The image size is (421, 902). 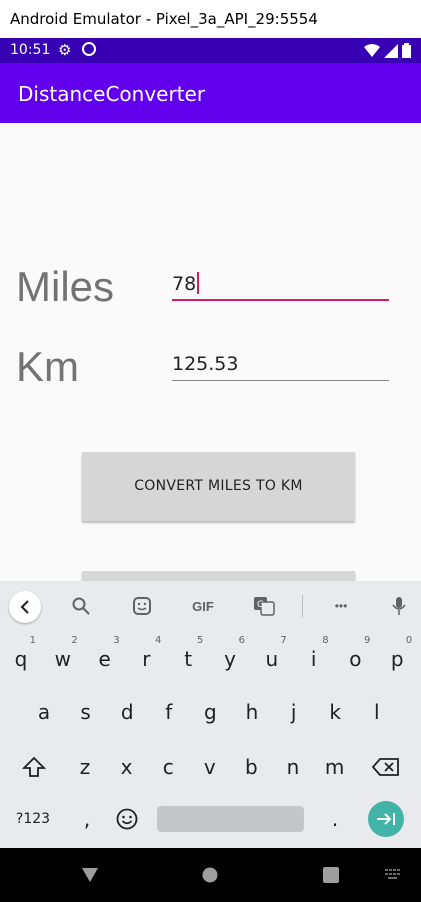 What do you see at coordinates (65, 50) in the screenshot?
I see `settings-icon: ⚙` at bounding box center [65, 50].